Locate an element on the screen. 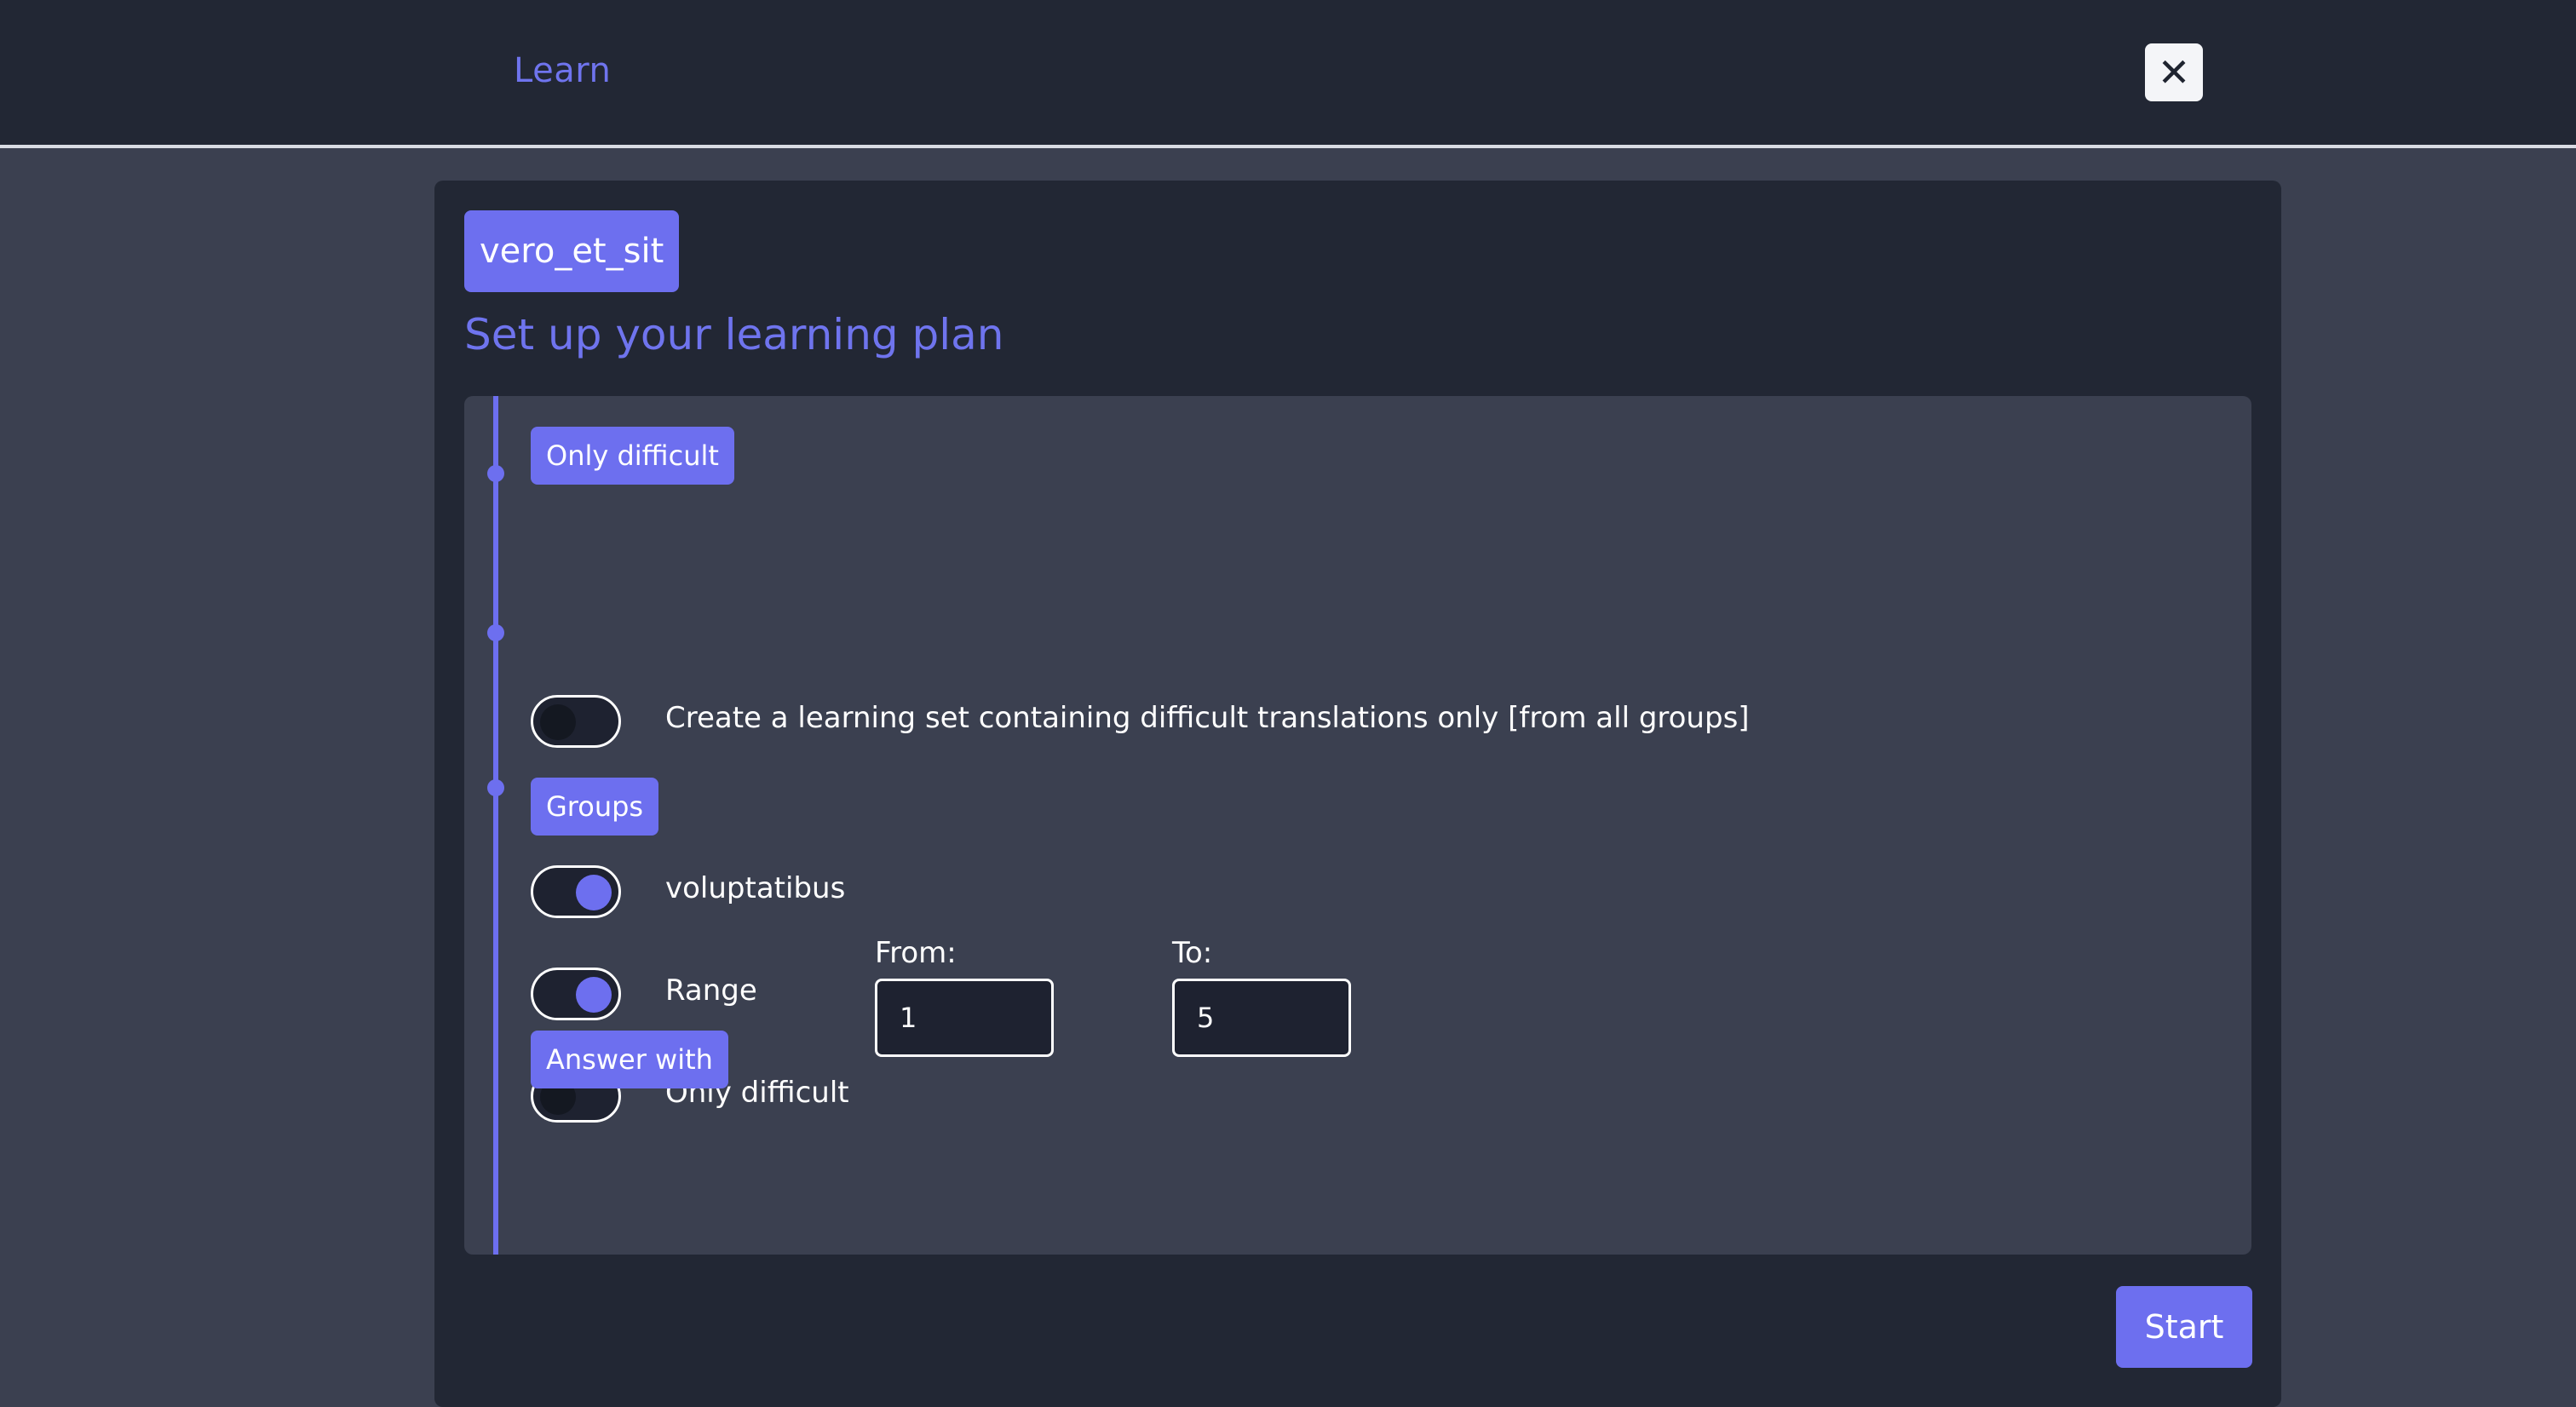 The width and height of the screenshot is (2576, 1407). range-toggle is located at coordinates (576, 994).